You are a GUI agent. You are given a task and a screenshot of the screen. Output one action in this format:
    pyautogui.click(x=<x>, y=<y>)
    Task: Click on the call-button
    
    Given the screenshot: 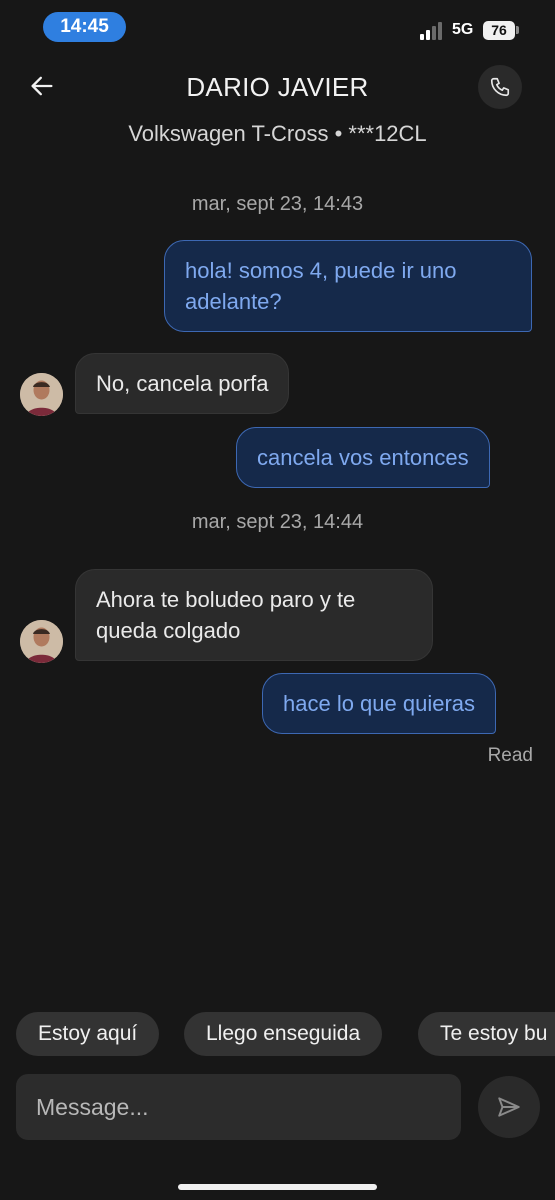 What is the action you would take?
    pyautogui.click(x=500, y=87)
    